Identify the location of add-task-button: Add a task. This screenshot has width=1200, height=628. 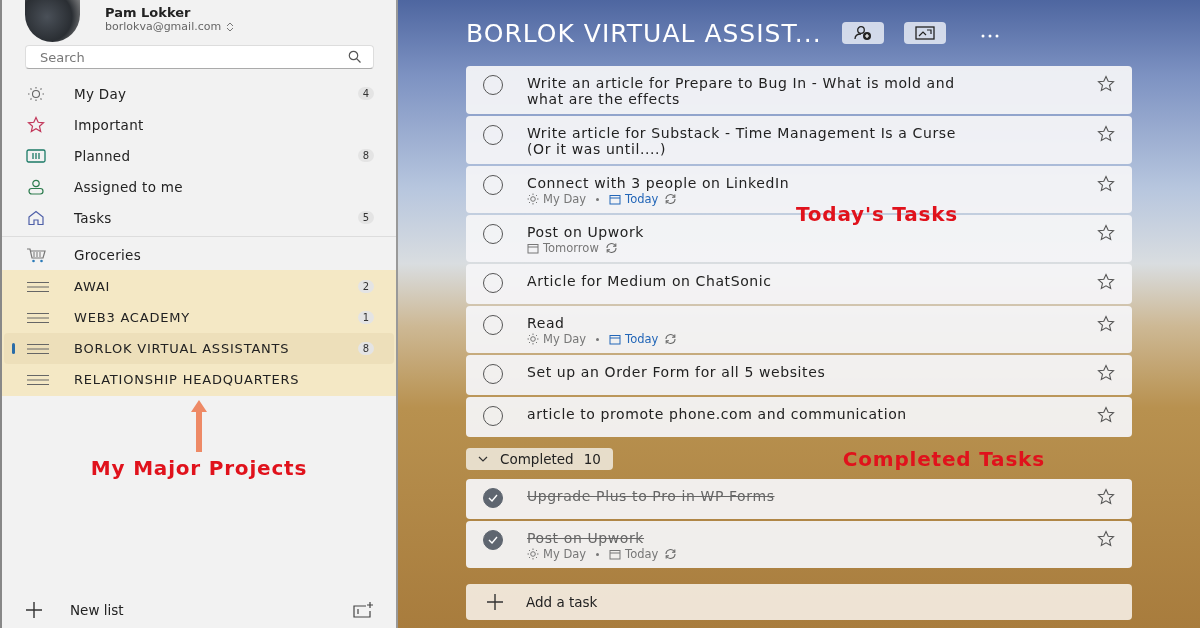
(799, 602).